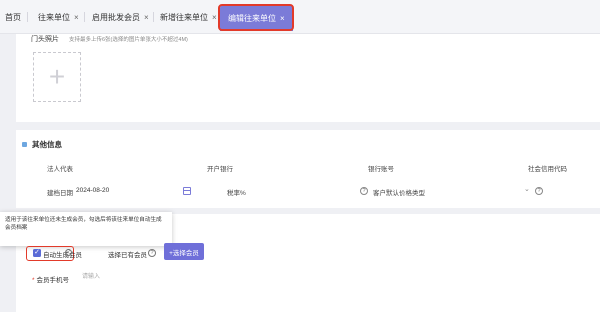 This screenshot has height=312, width=600. Describe the element at coordinates (527, 189) in the screenshot. I see `chevron-down-icon: ⌄` at that location.